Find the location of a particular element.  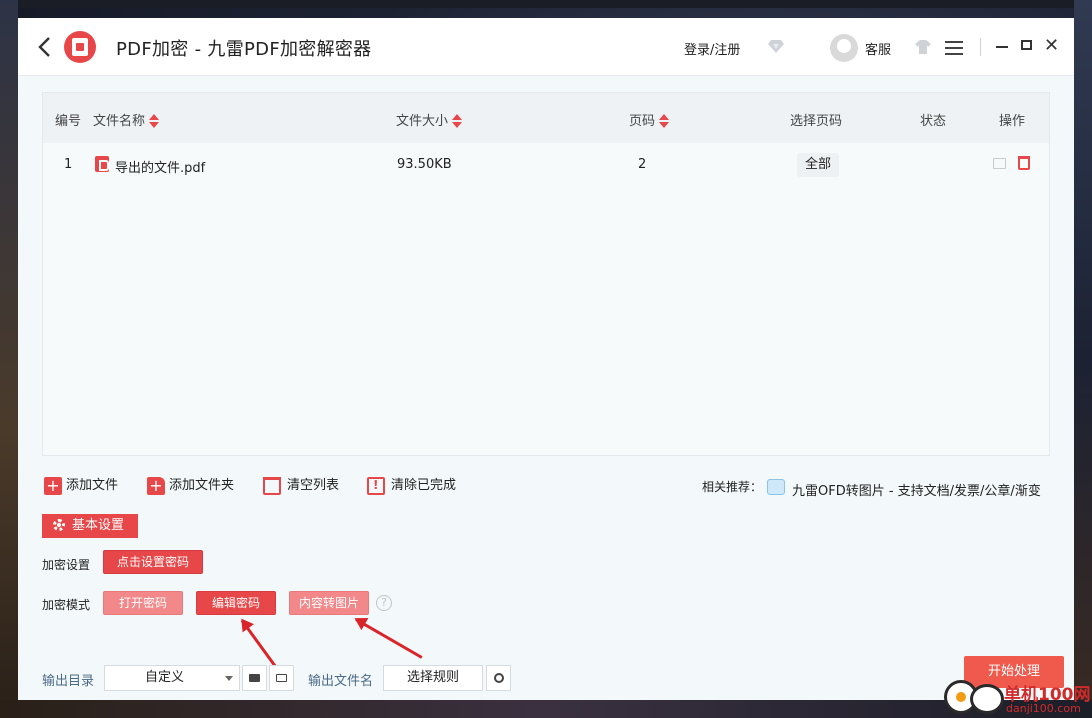

set-password-button: 点击设置密码 is located at coordinates (153, 562).